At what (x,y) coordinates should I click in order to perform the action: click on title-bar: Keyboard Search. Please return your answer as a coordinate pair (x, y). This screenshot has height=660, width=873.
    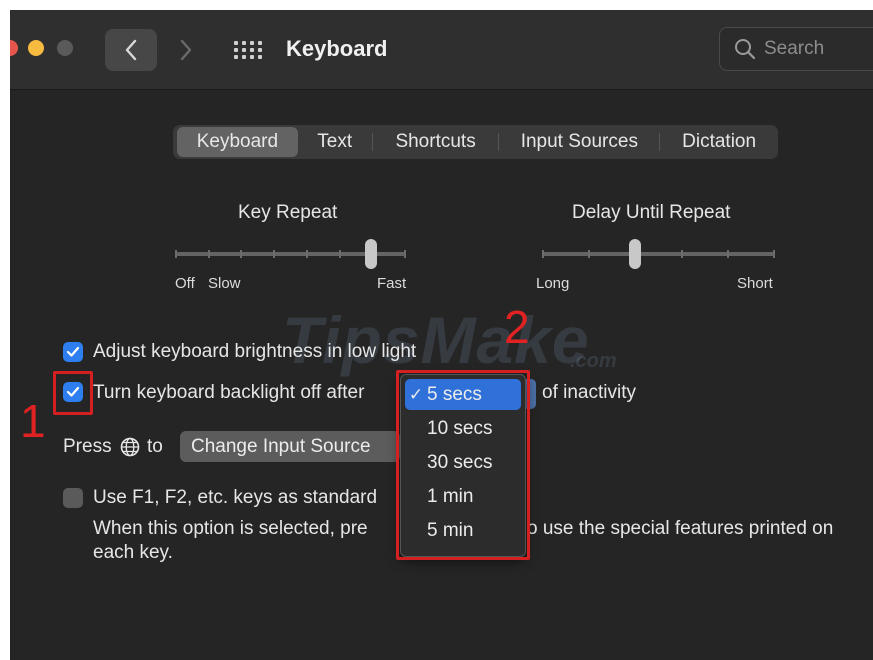
    Looking at the image, I should click on (441, 50).